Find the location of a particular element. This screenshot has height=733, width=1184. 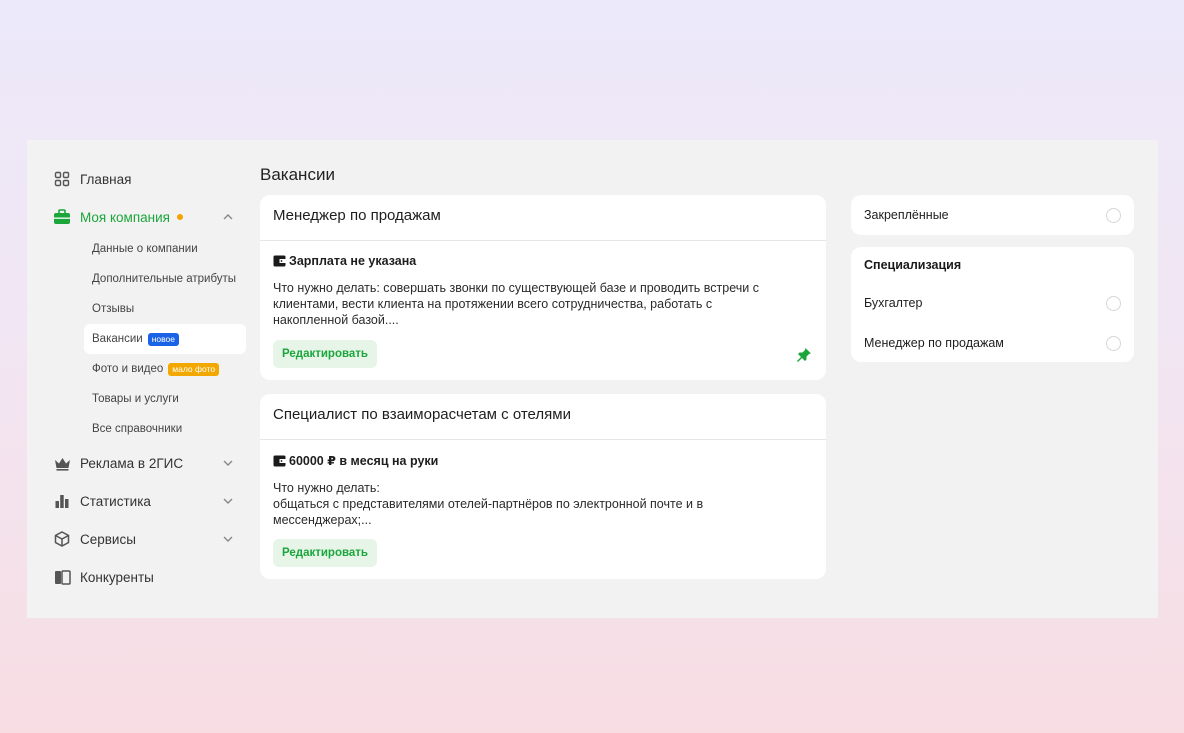

sub-item-all-directories: Все справочники is located at coordinates (160, 429).